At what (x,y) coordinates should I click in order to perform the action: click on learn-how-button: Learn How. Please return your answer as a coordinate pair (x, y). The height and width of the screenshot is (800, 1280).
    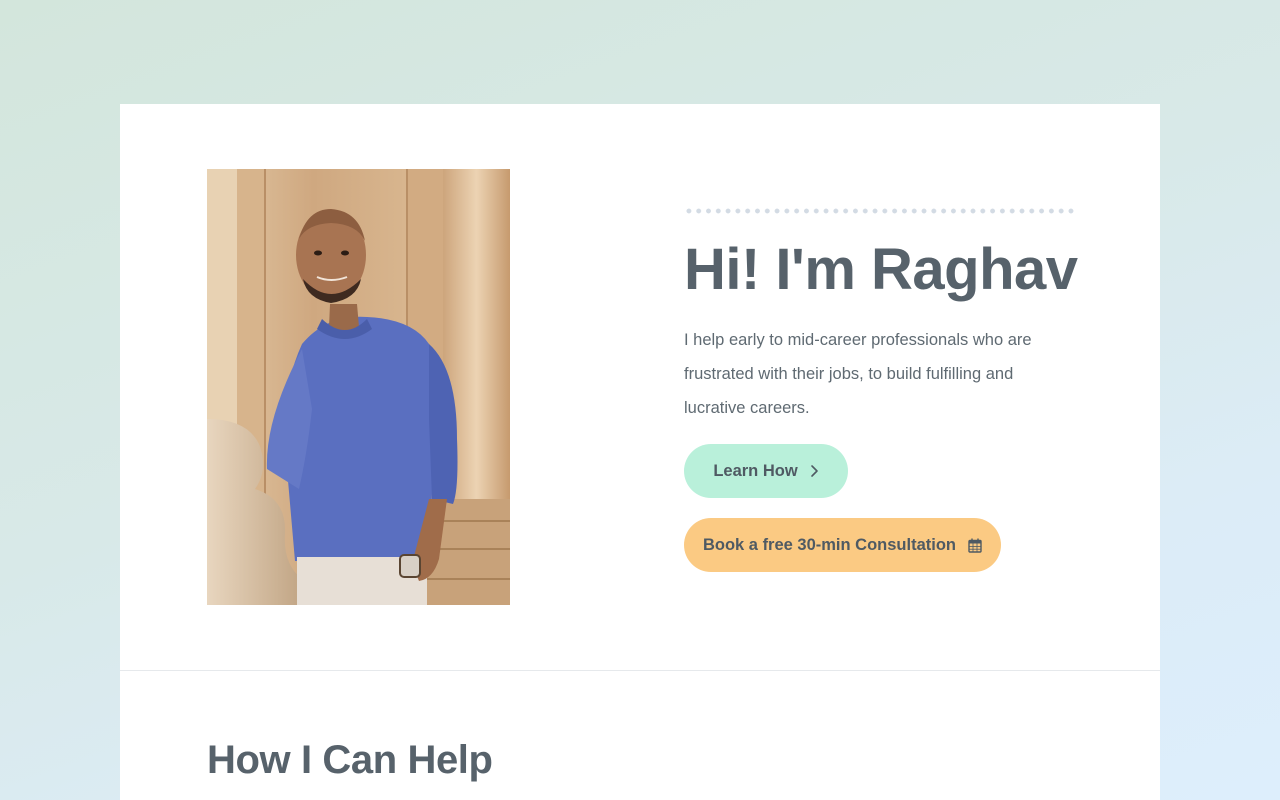
    Looking at the image, I should click on (766, 471).